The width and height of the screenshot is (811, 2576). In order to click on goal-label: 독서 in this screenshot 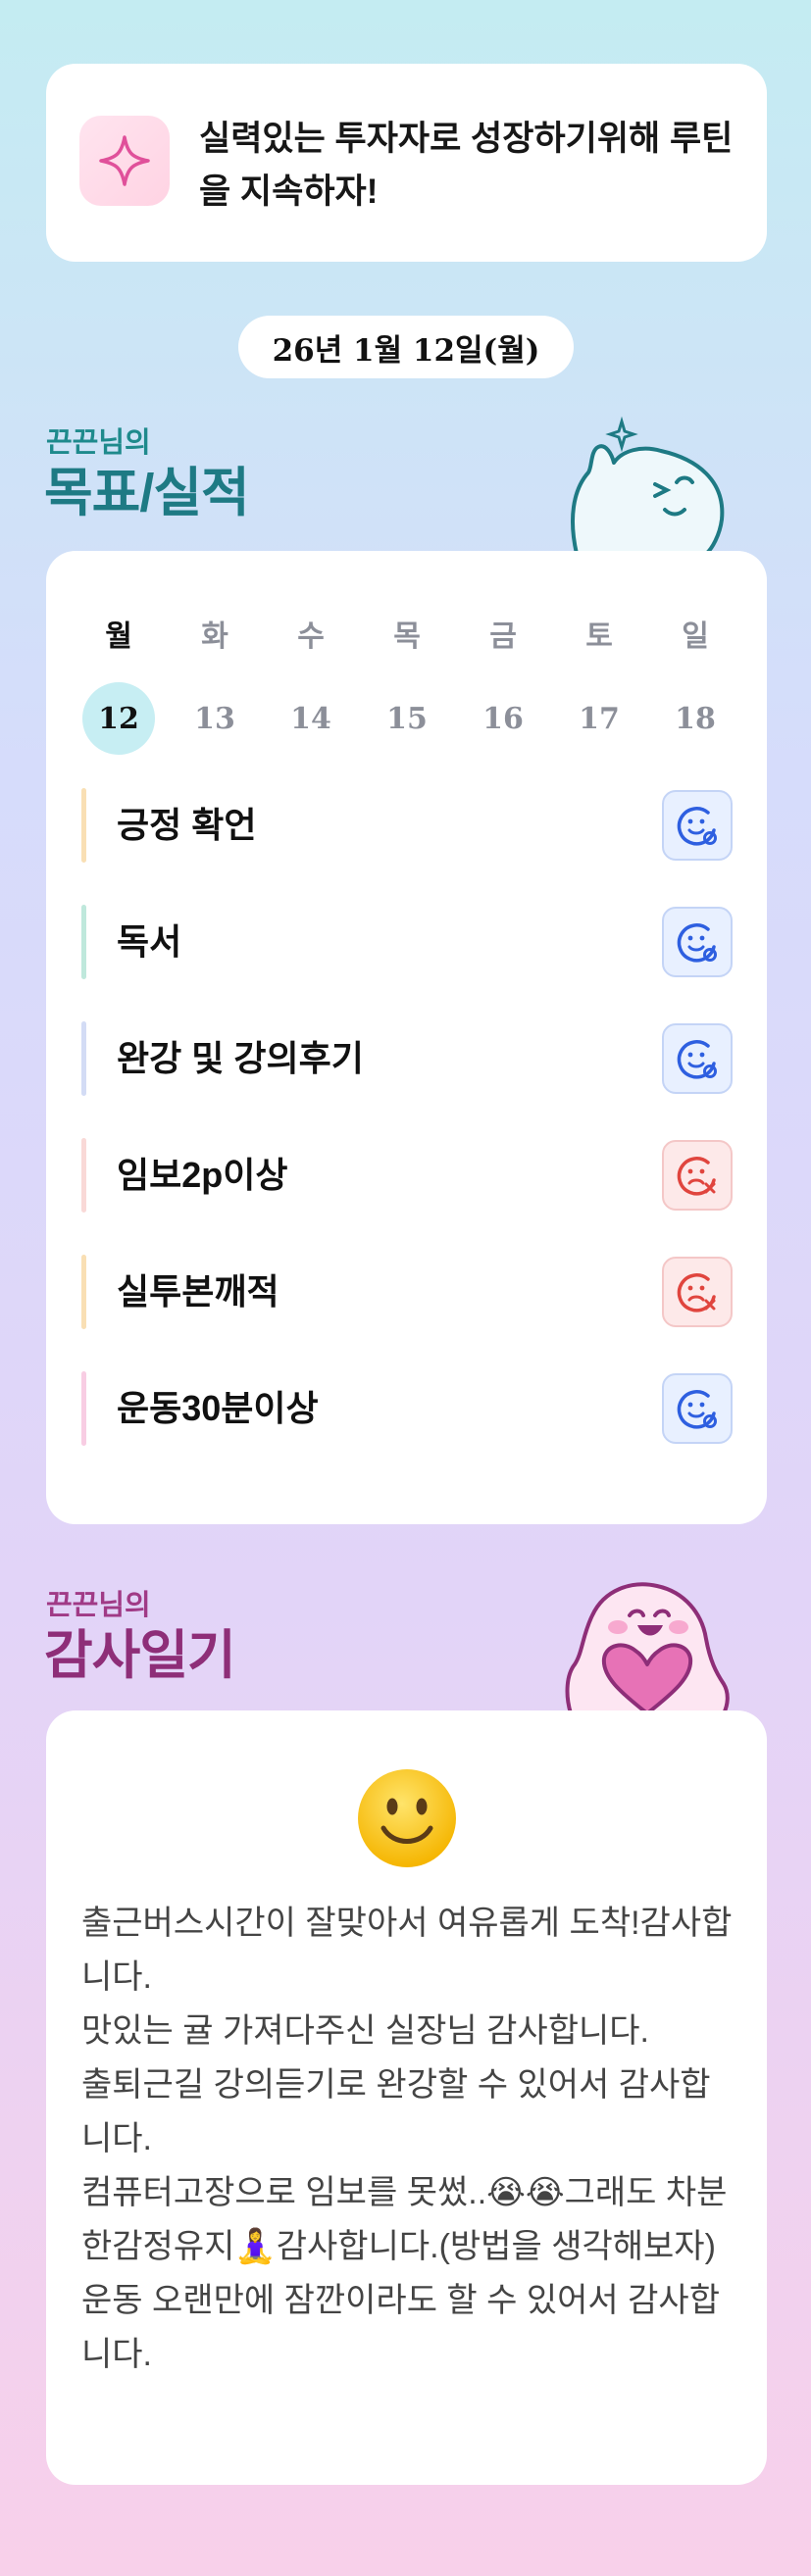, I will do `click(150, 941)`.